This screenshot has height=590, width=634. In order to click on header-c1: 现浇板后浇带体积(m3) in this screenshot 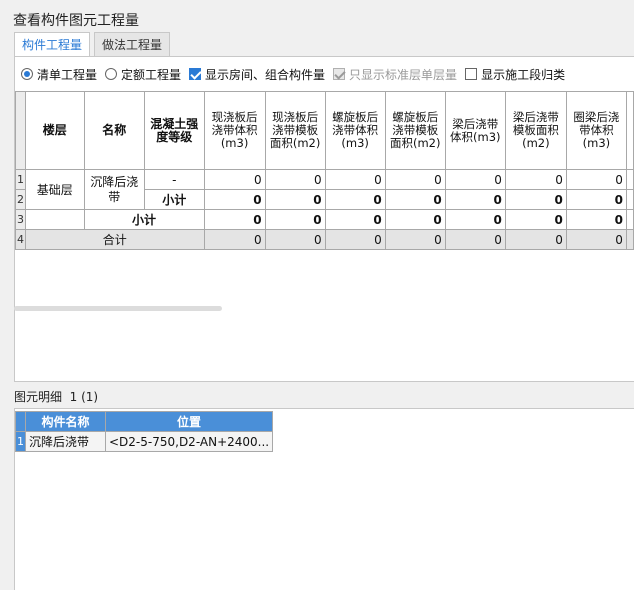, I will do `click(234, 130)`.